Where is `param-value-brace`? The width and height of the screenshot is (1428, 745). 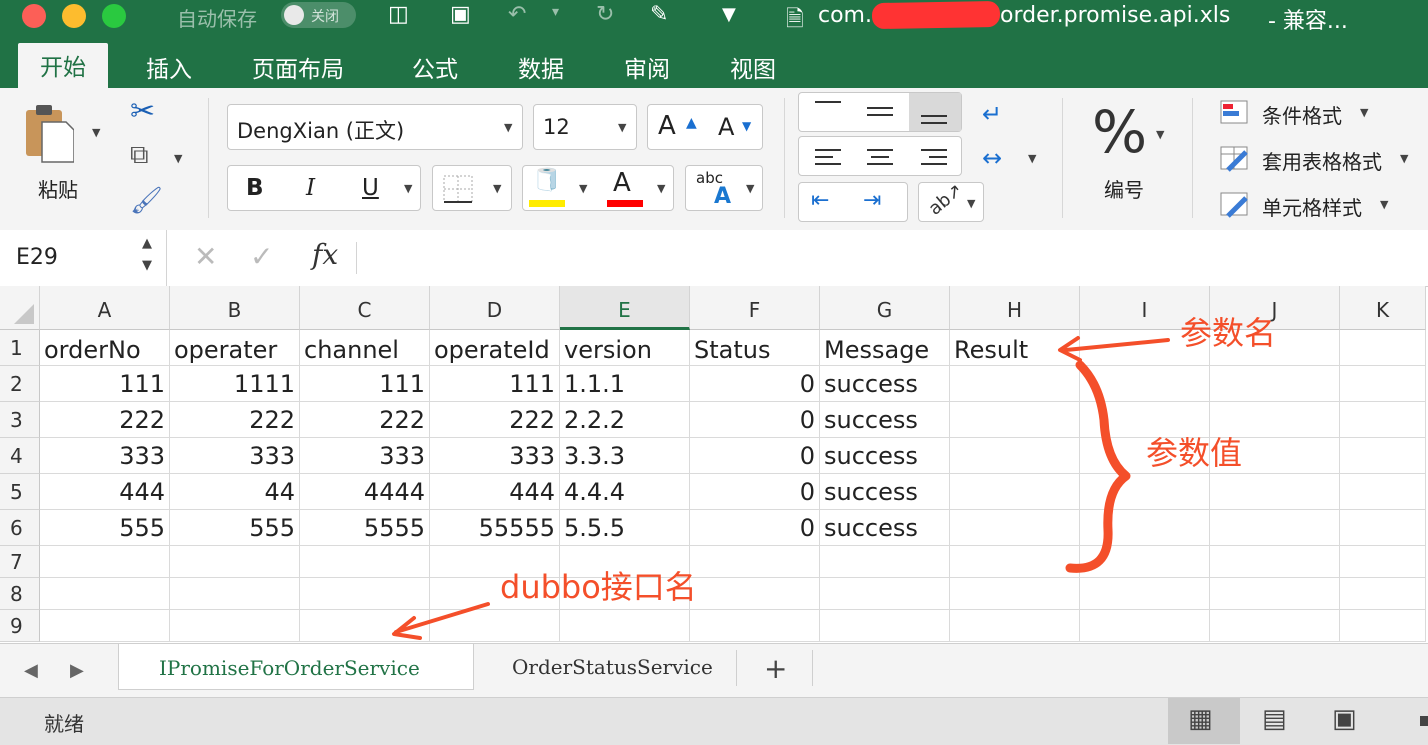
param-value-brace is located at coordinates (1098, 466).